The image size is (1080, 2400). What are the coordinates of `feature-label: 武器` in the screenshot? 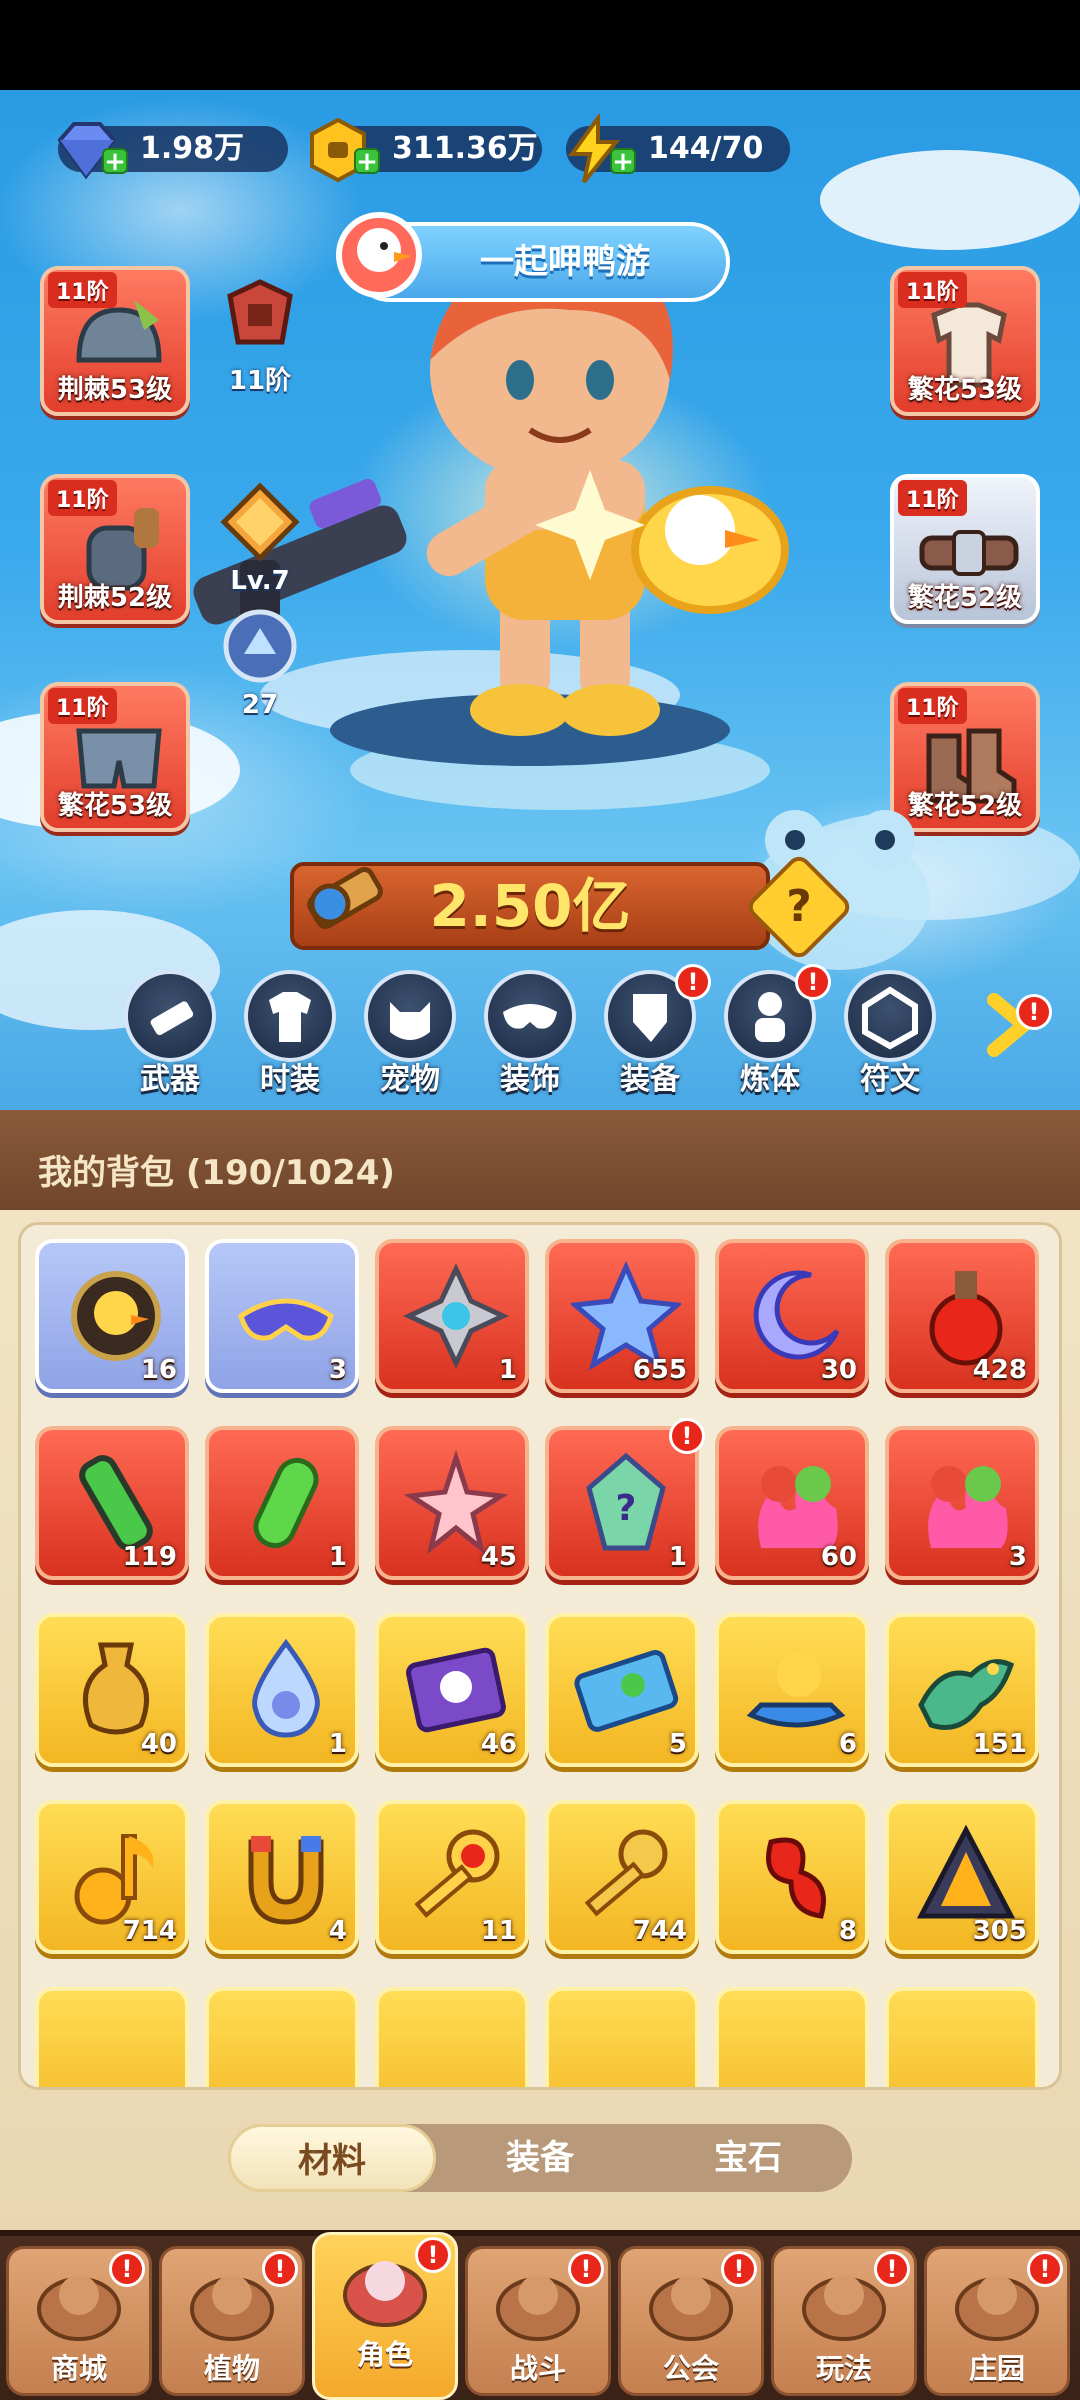 It's located at (170, 1079).